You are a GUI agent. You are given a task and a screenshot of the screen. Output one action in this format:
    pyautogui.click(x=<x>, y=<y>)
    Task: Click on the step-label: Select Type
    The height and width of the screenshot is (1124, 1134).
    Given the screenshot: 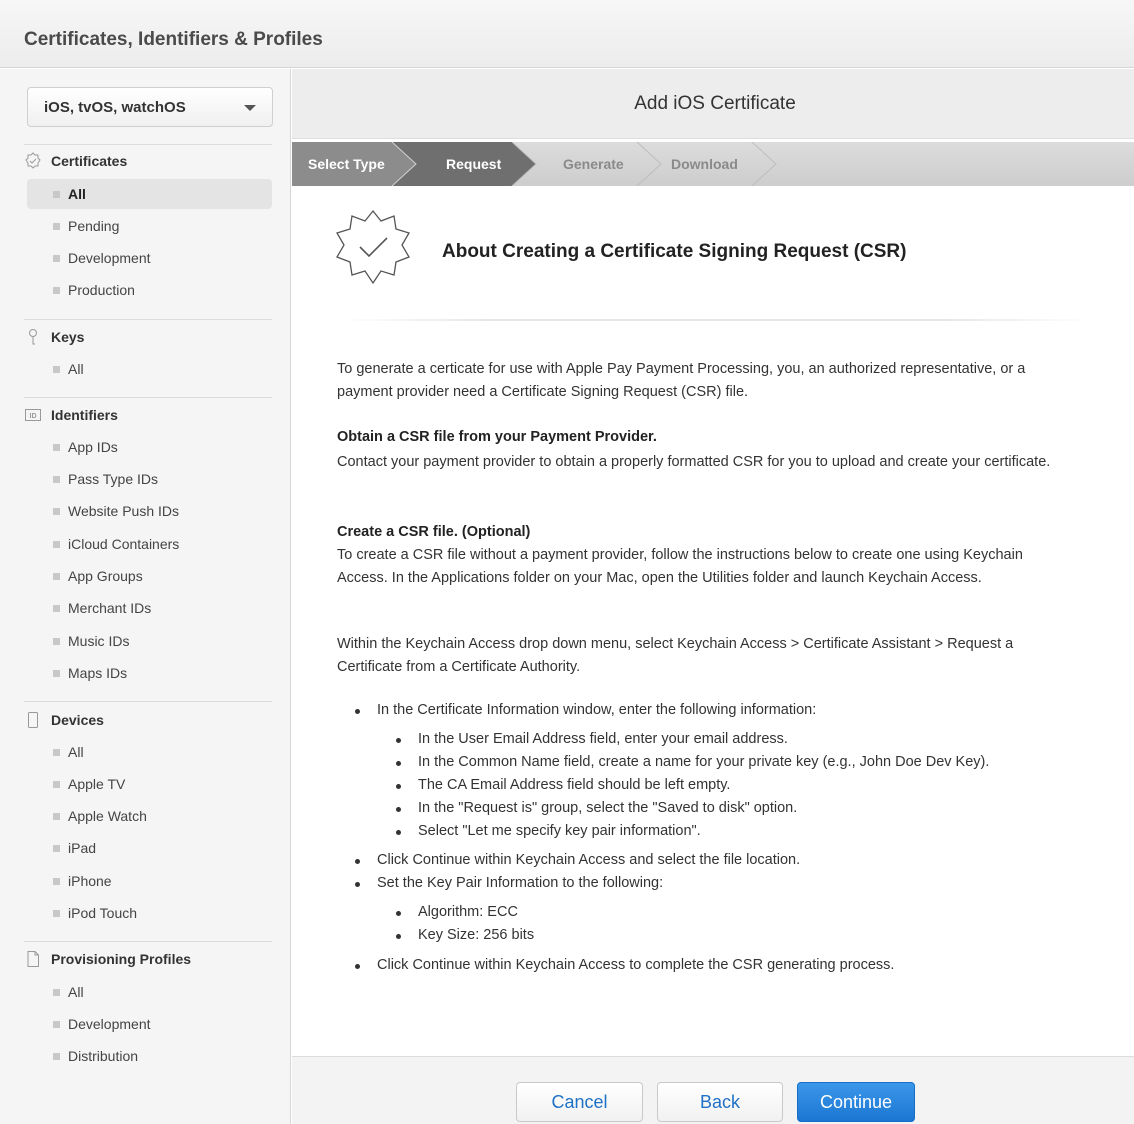 What is the action you would take?
    pyautogui.click(x=346, y=164)
    